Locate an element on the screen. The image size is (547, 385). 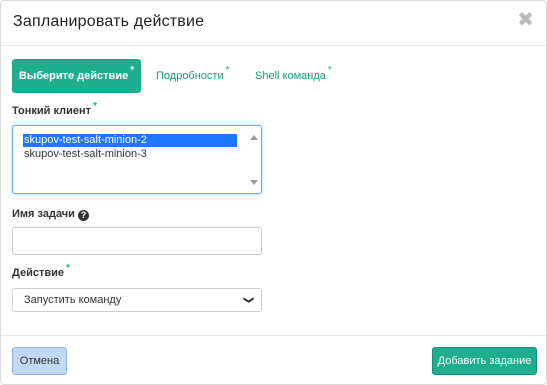
thin-client-label: Тонкий клиент * is located at coordinates (54, 109).